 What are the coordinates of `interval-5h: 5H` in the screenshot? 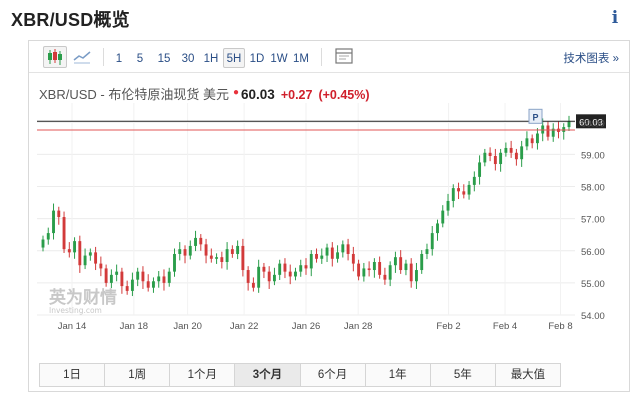 It's located at (234, 58).